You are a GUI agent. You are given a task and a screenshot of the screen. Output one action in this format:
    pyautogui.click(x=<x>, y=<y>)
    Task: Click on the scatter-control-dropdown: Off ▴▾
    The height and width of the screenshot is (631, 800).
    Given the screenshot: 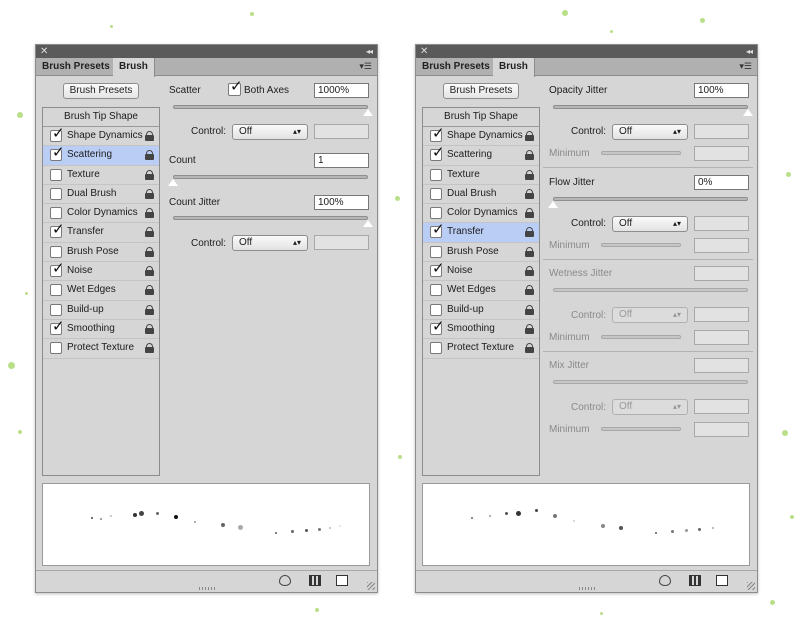 What is the action you would take?
    pyautogui.click(x=270, y=132)
    